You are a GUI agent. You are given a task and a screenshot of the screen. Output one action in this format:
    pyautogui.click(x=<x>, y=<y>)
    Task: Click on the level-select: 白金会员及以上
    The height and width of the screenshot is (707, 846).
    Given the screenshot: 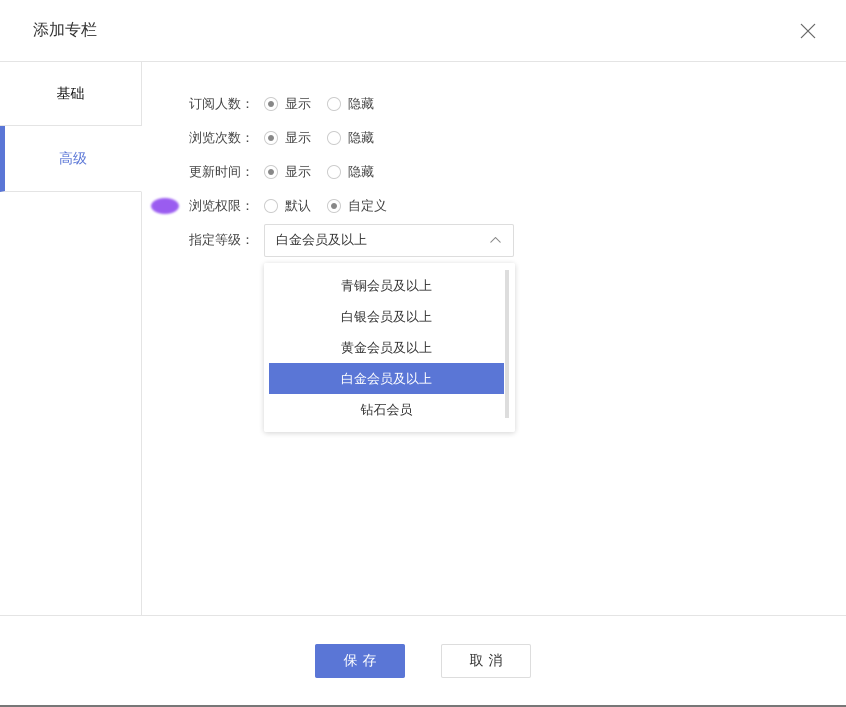 What is the action you would take?
    pyautogui.click(x=389, y=240)
    